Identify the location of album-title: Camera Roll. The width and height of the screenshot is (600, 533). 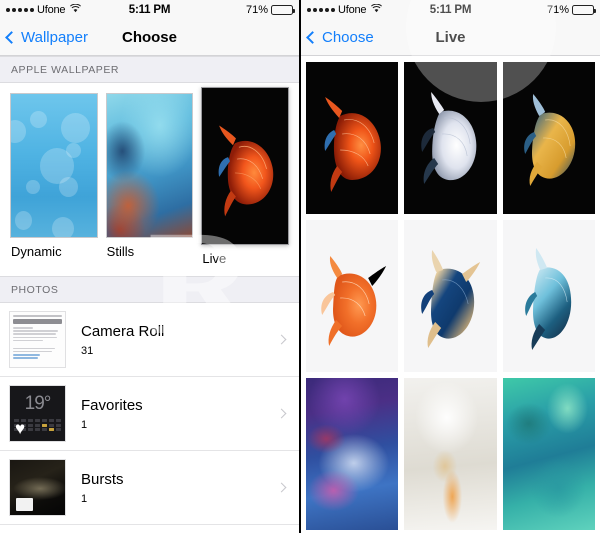
(123, 331).